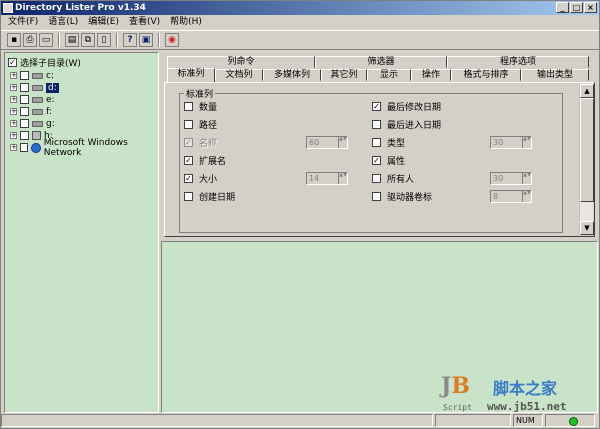 Image resolution: width=600 pixels, height=429 pixels. What do you see at coordinates (388, 142) in the screenshot?
I see `option-type: 类型` at bounding box center [388, 142].